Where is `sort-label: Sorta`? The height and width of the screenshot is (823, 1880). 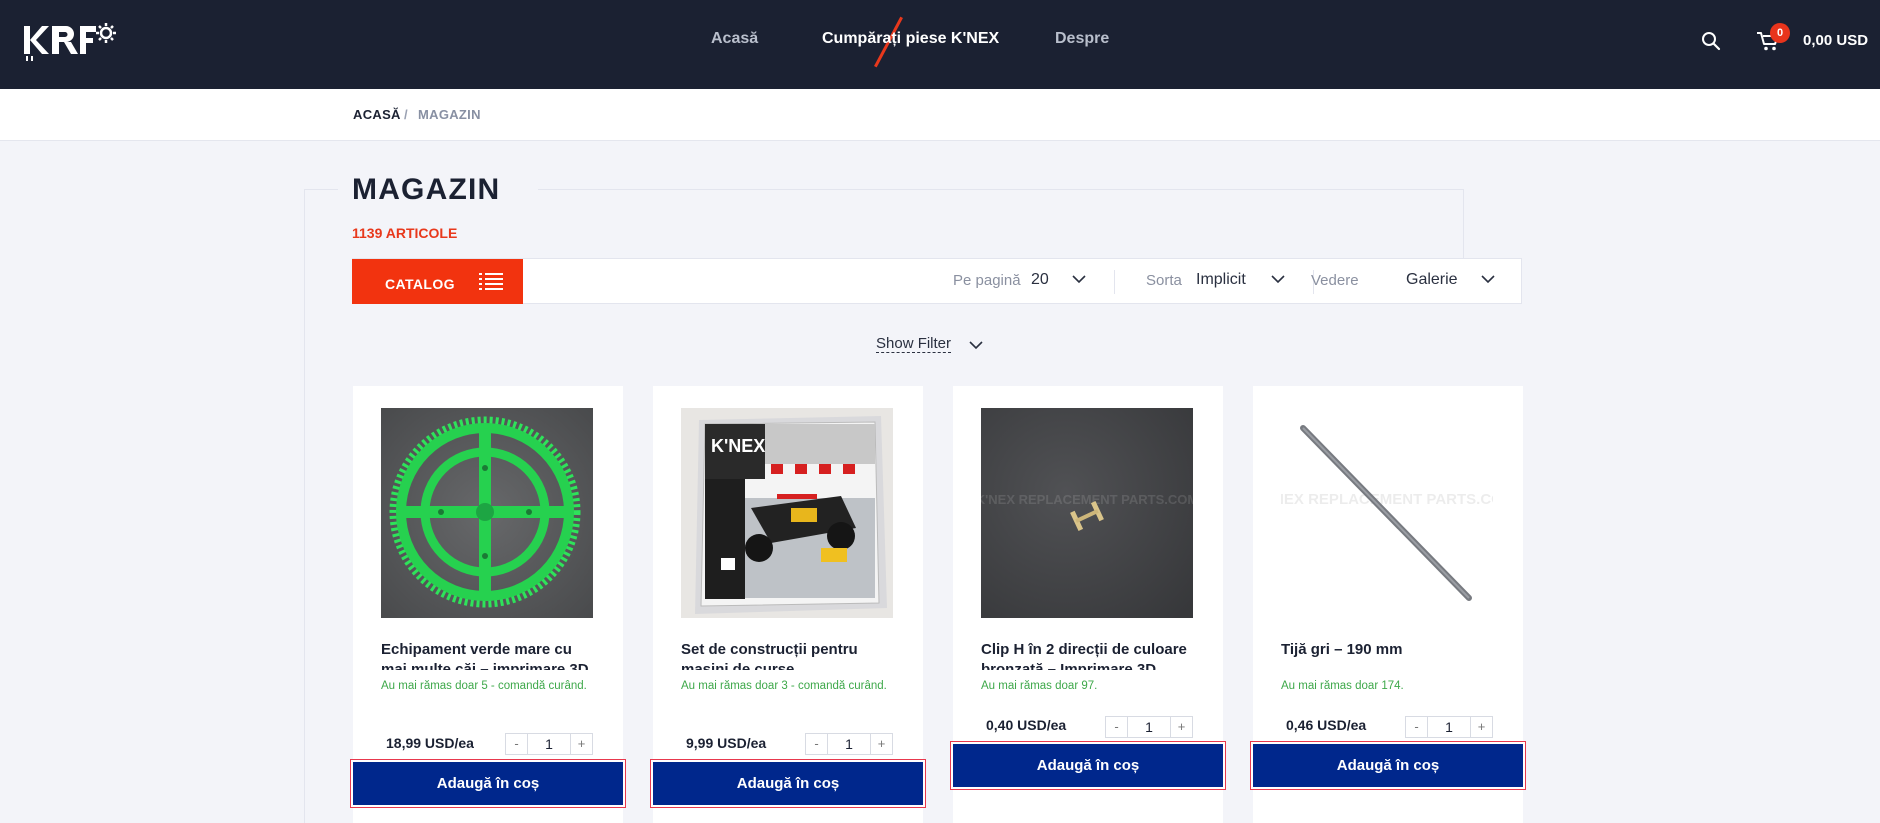
sort-label: Sorta is located at coordinates (1164, 280).